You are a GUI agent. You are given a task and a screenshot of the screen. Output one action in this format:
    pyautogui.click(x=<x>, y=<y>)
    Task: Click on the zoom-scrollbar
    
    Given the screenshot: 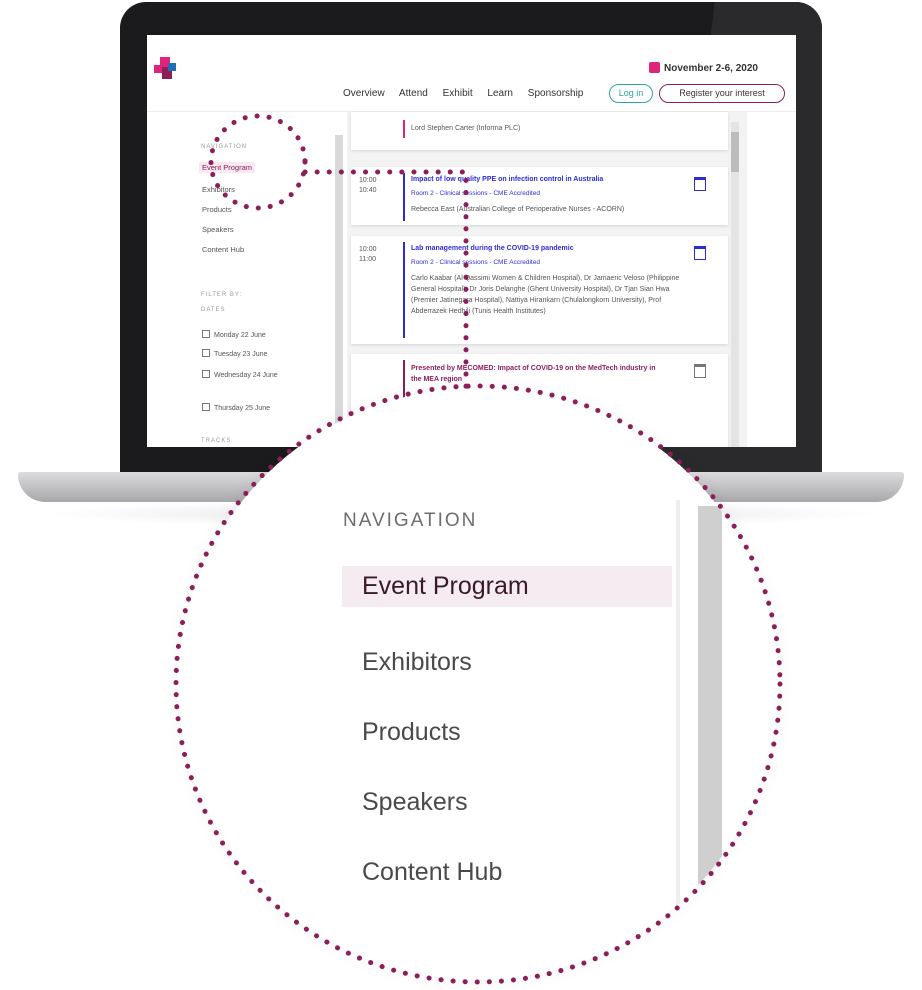 What is the action you would take?
    pyautogui.click(x=710, y=696)
    